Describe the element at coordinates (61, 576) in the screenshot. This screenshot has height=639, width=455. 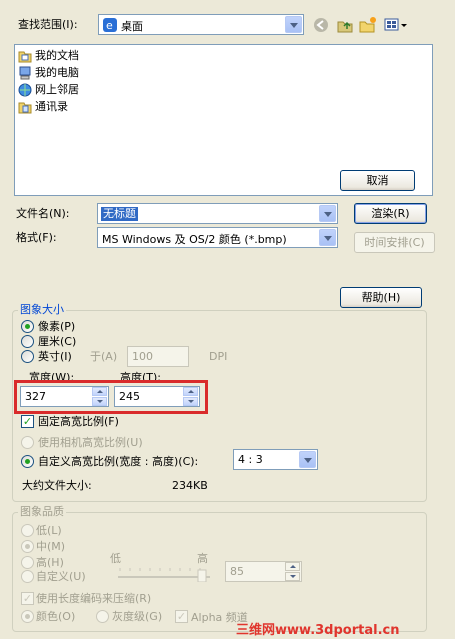
I see `quality-custom-label: 自定义(U)` at that location.